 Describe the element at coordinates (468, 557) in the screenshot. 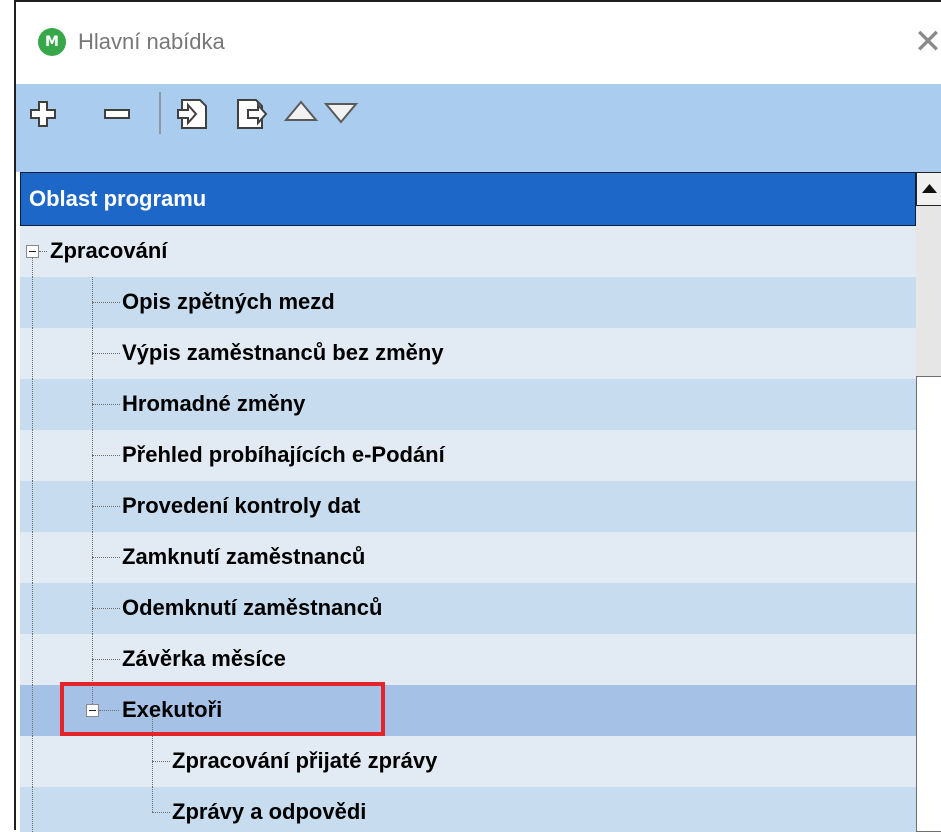

I see `tree-item: Zamknutí zaměstnanců` at that location.